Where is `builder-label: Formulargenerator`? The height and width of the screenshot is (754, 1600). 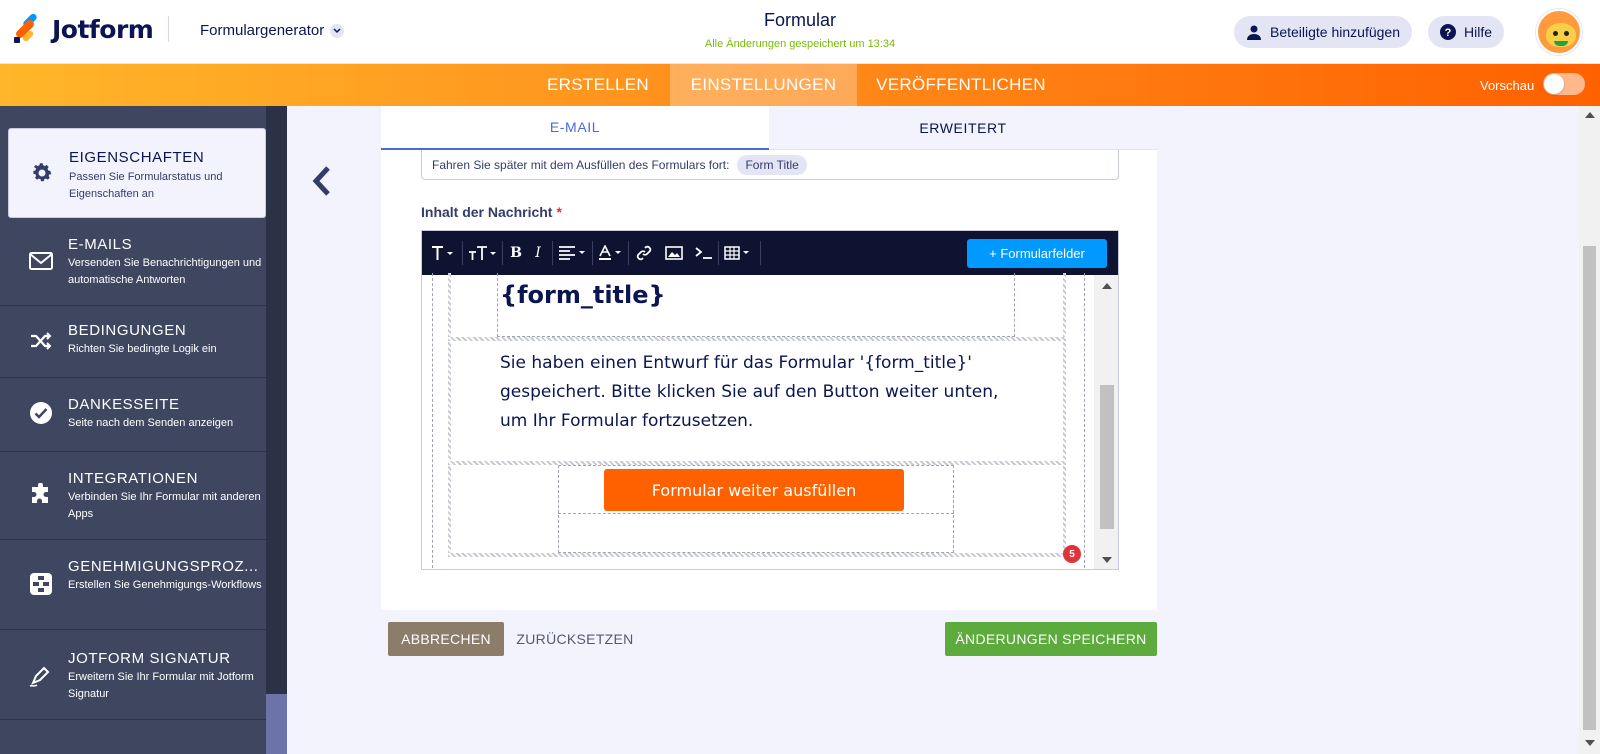 builder-label: Formulargenerator is located at coordinates (262, 30).